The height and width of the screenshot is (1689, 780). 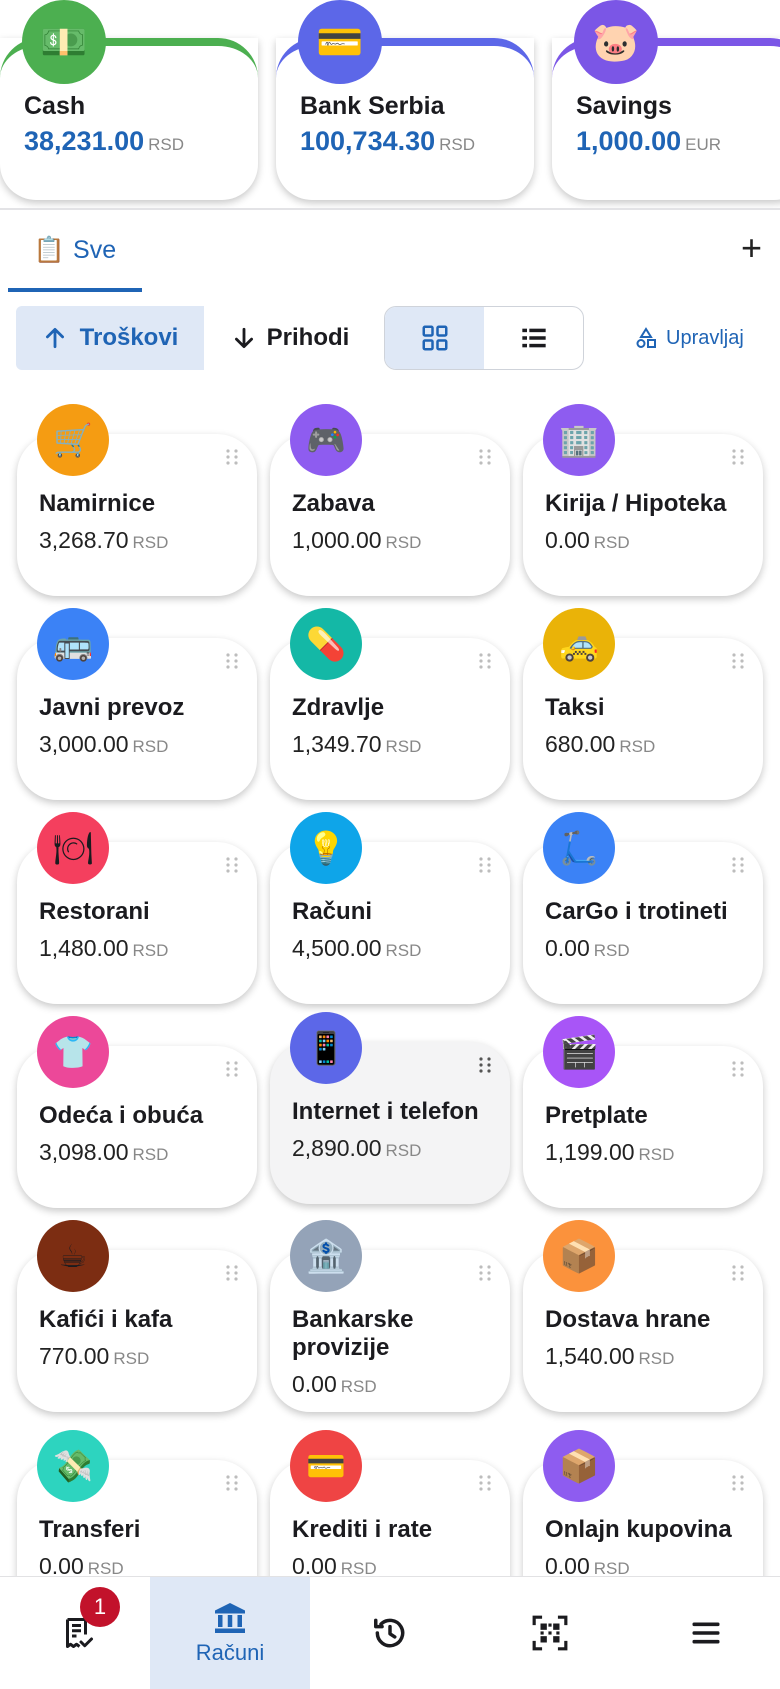 I want to click on category-card: 💸 Transferi 0.00 RSD, so click(x=137, y=1503).